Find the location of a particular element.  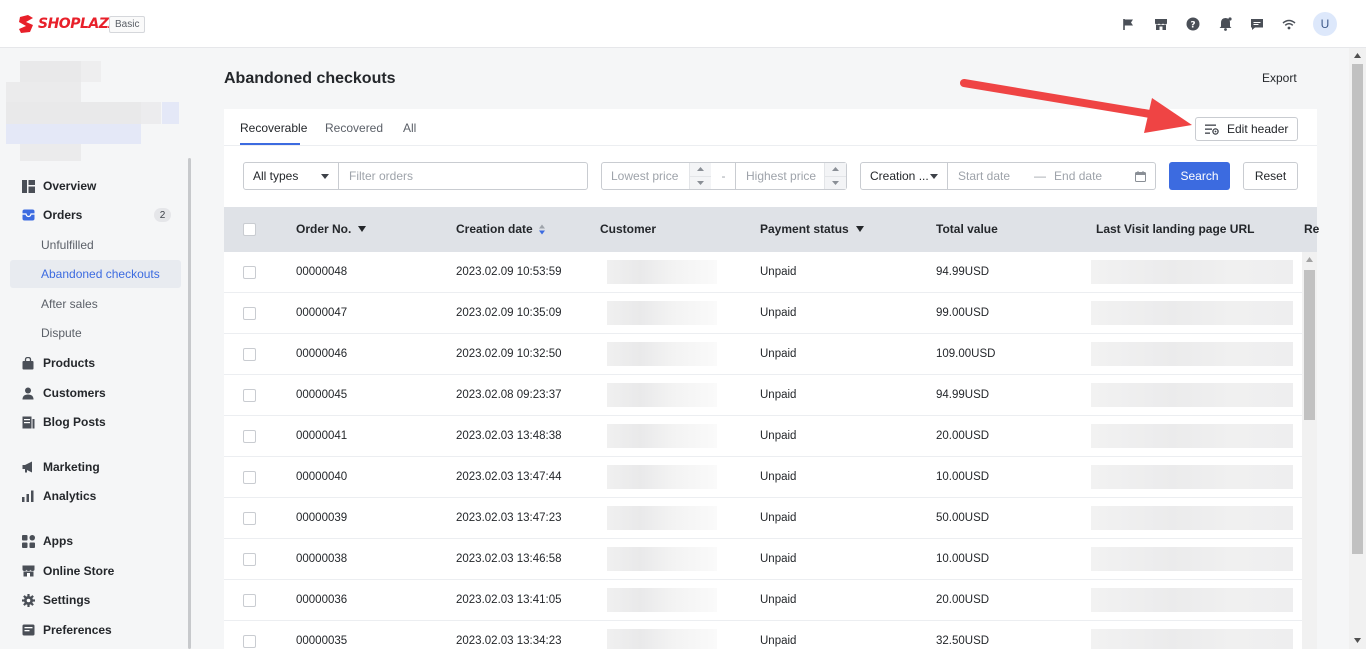

order-number: 00000045 is located at coordinates (321, 395).